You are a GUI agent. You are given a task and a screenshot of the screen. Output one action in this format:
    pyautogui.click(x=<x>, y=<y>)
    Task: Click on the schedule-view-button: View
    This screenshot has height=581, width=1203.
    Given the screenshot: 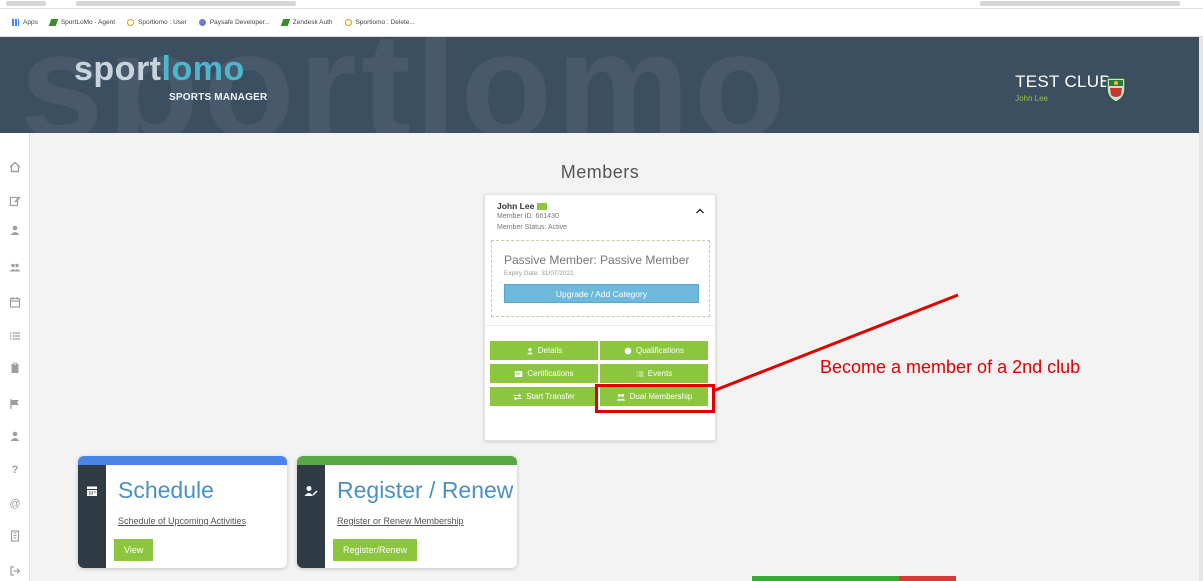 What is the action you would take?
    pyautogui.click(x=134, y=550)
    